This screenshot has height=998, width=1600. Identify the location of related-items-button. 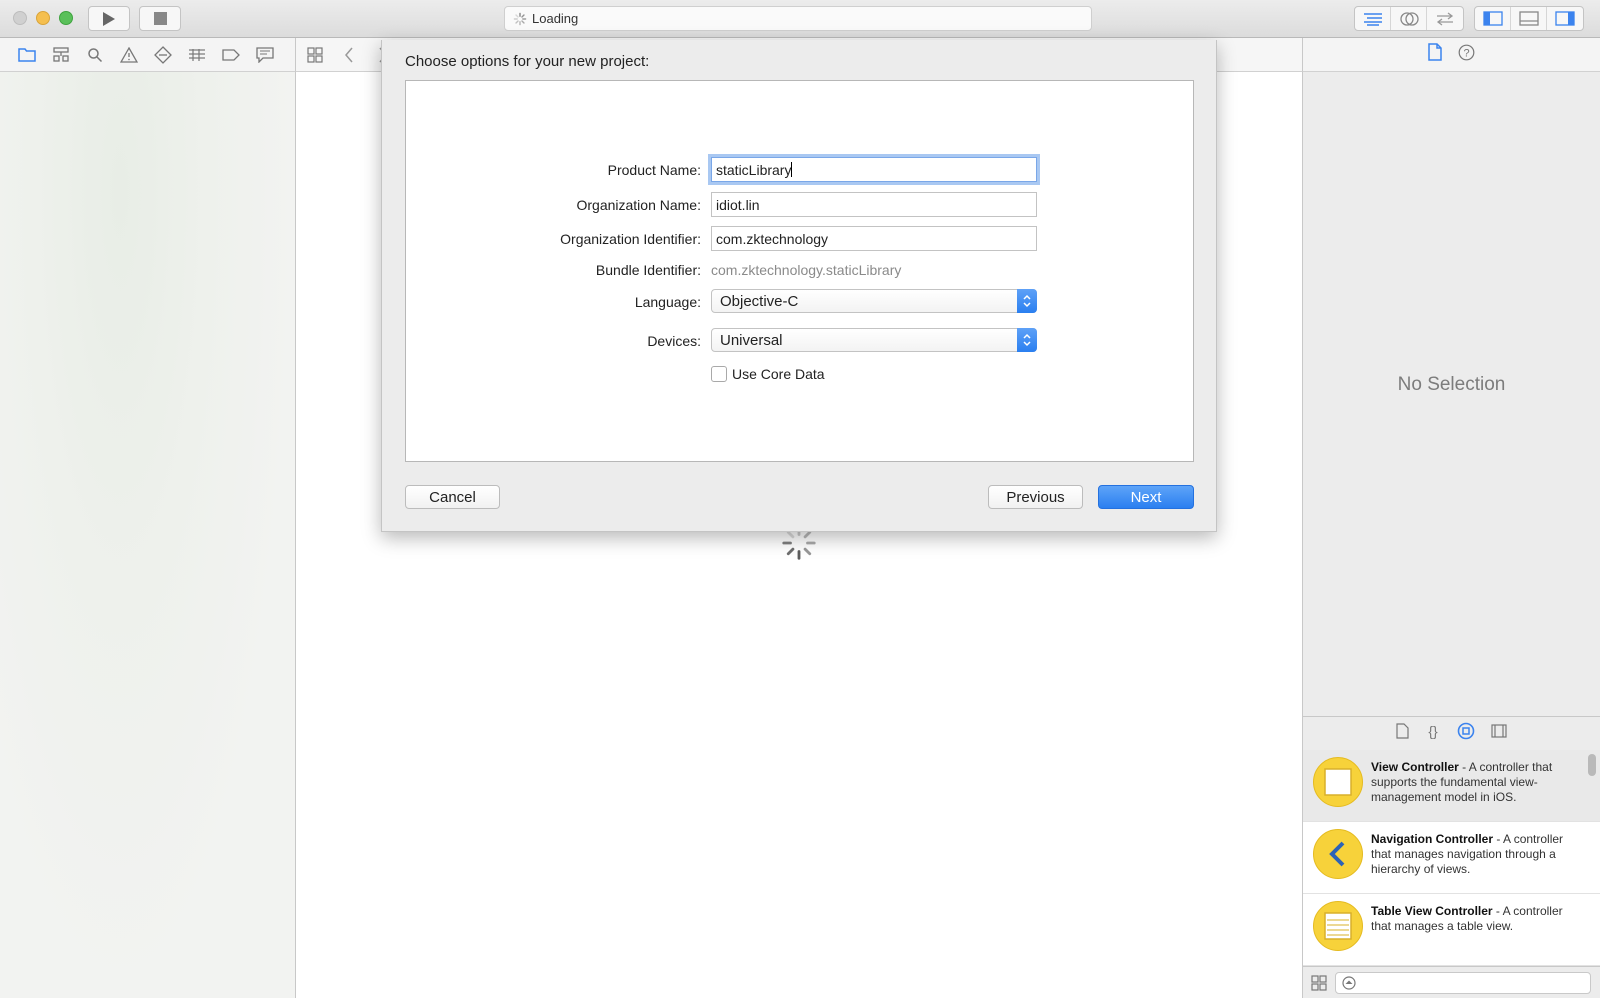
(315, 55).